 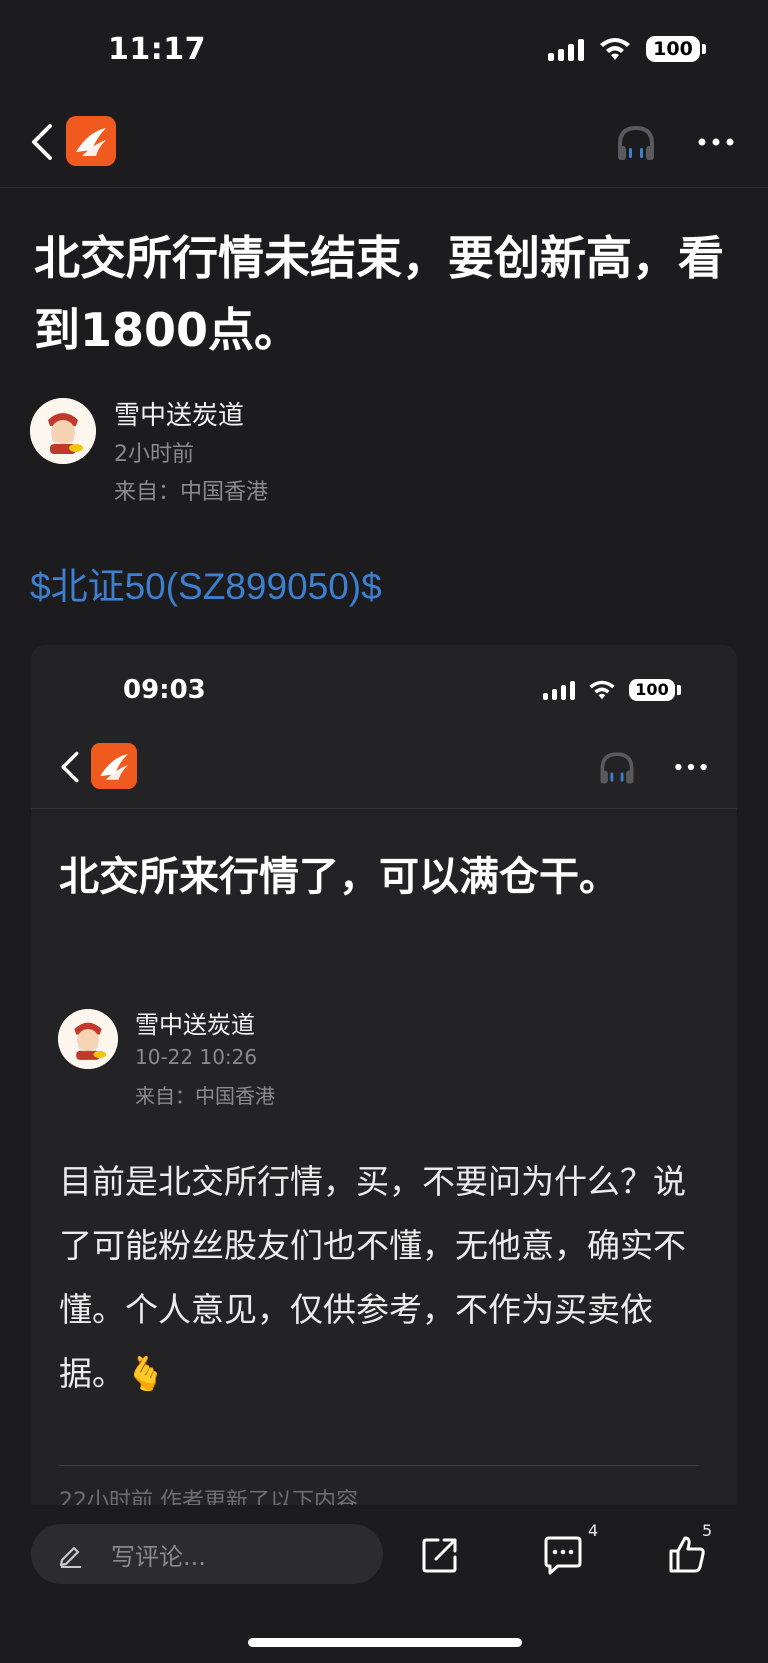 I want to click on author-name: 雪中送炭道, so click(x=179, y=413).